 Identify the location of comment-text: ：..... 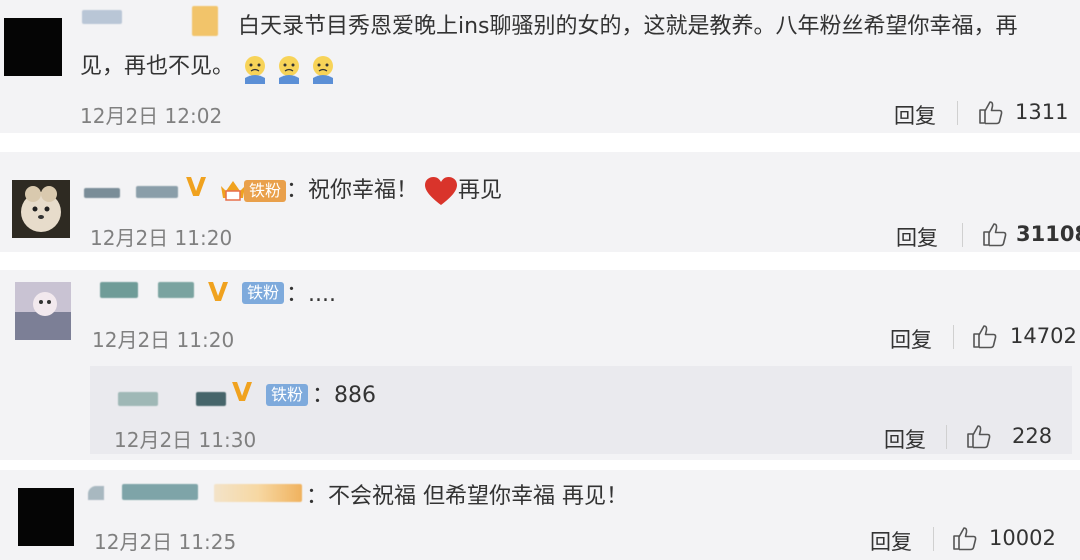
(311, 294).